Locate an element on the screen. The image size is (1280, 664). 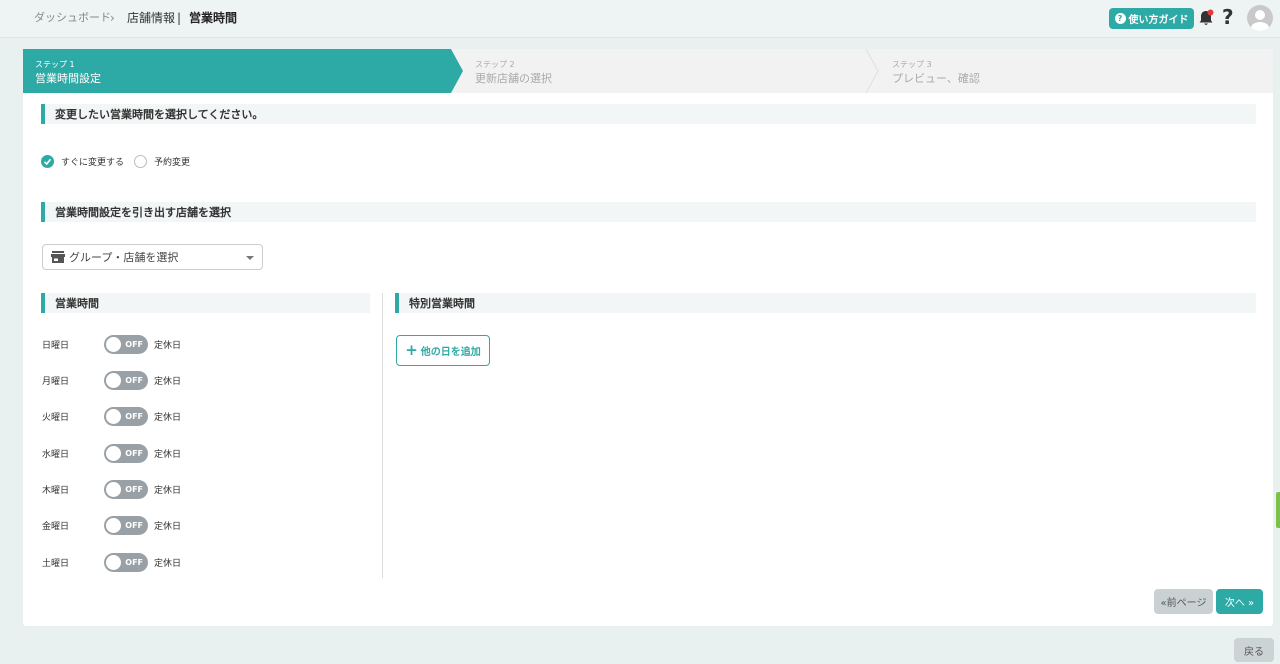
usage-guide-button: ? 使い方ガイド is located at coordinates (1151, 18).